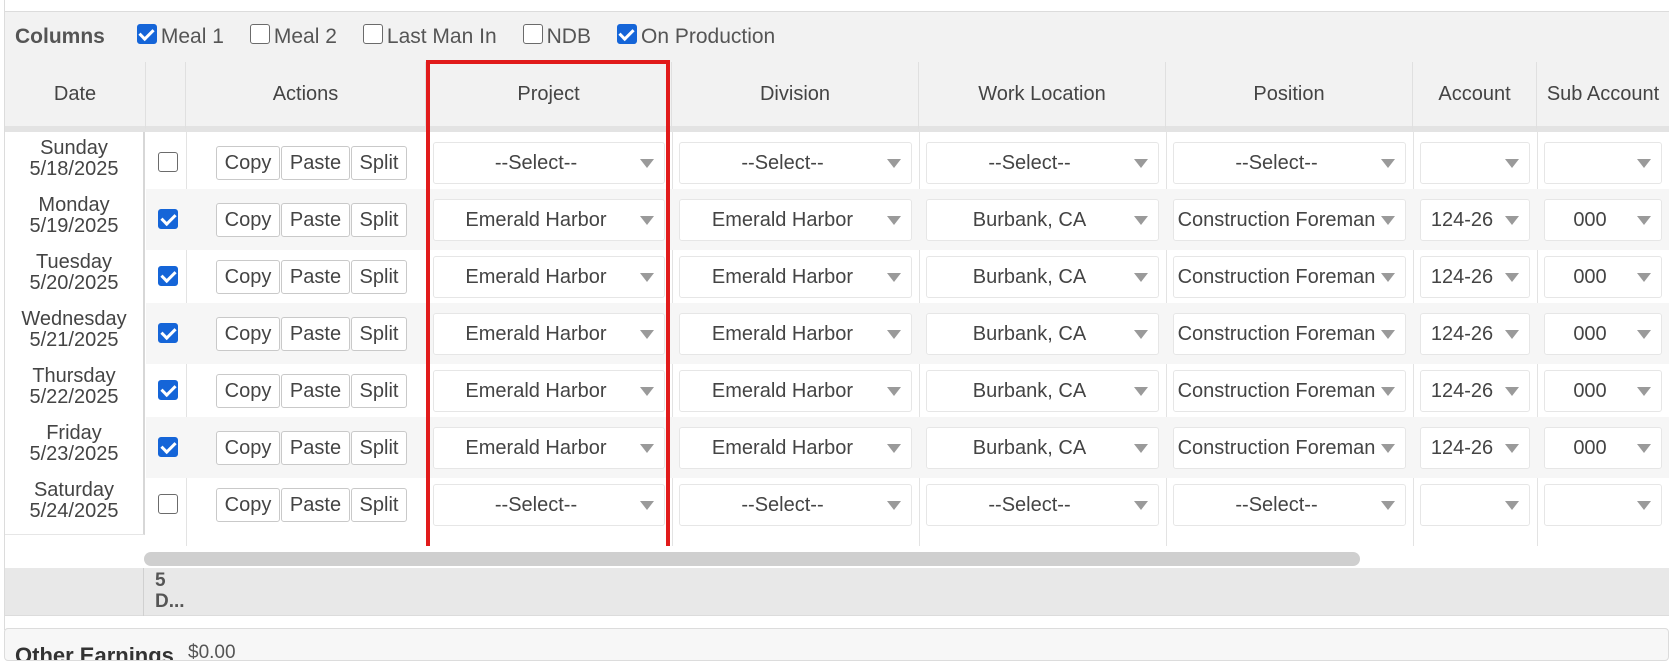 The image size is (1669, 661). I want to click on work-location-value: Burbank, CA, so click(1029, 219).